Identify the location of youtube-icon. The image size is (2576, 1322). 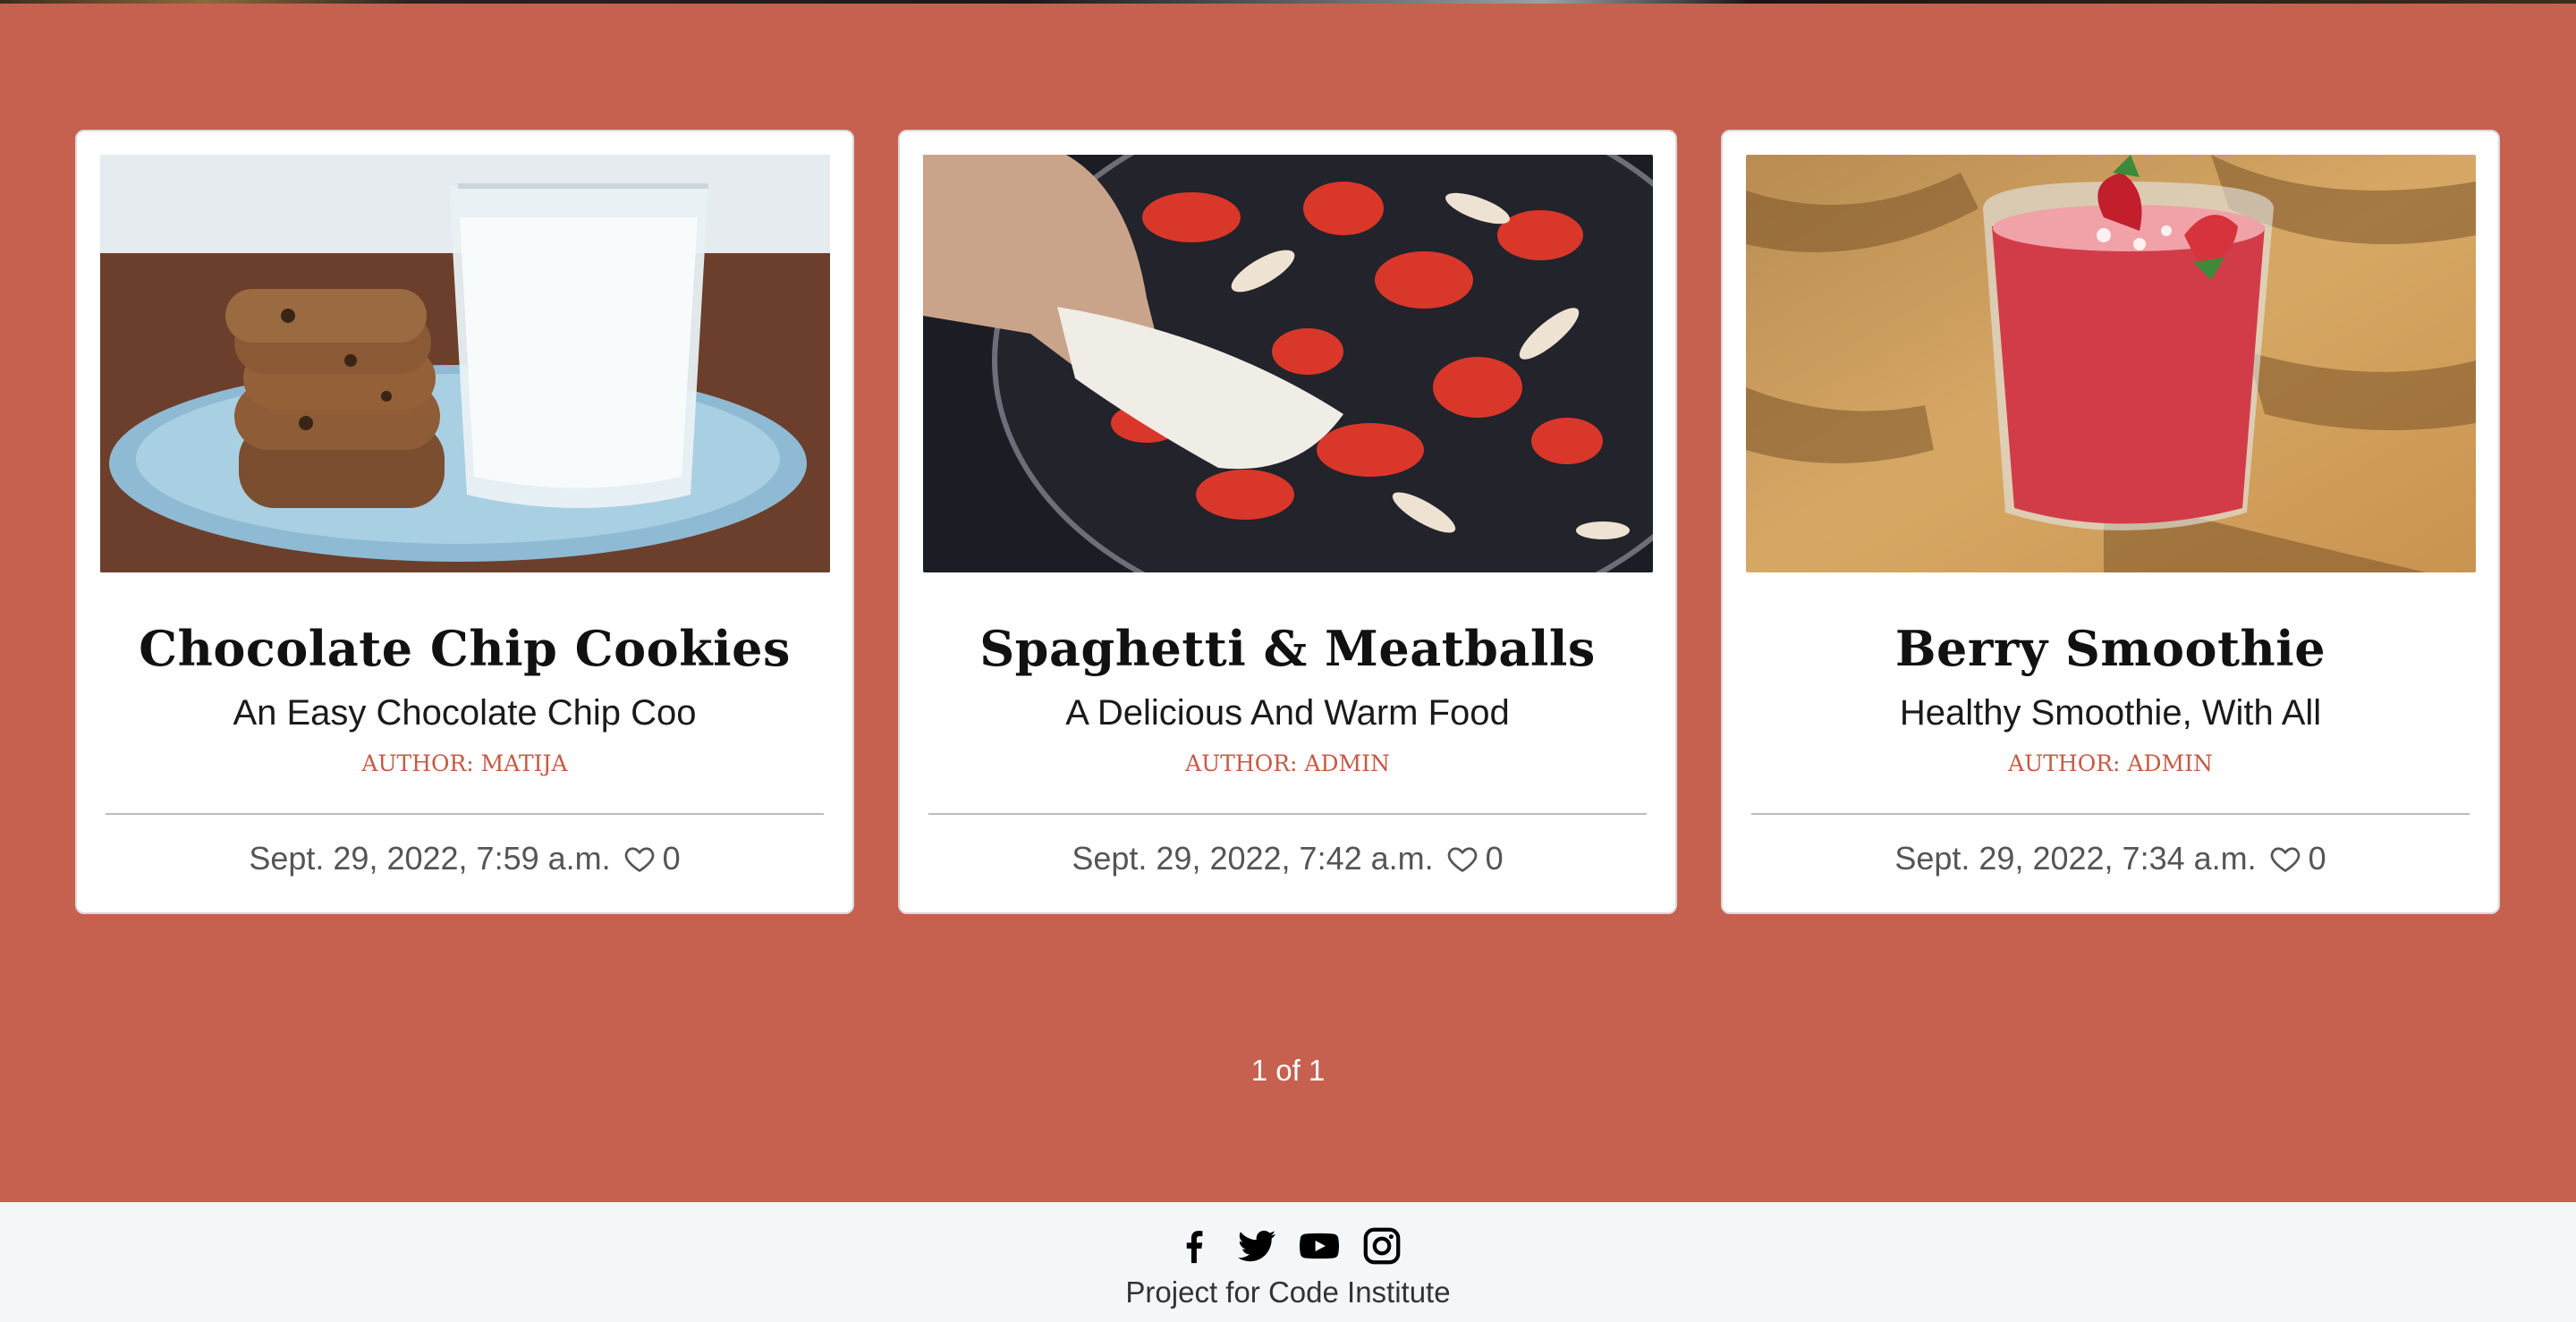
(1319, 1246).